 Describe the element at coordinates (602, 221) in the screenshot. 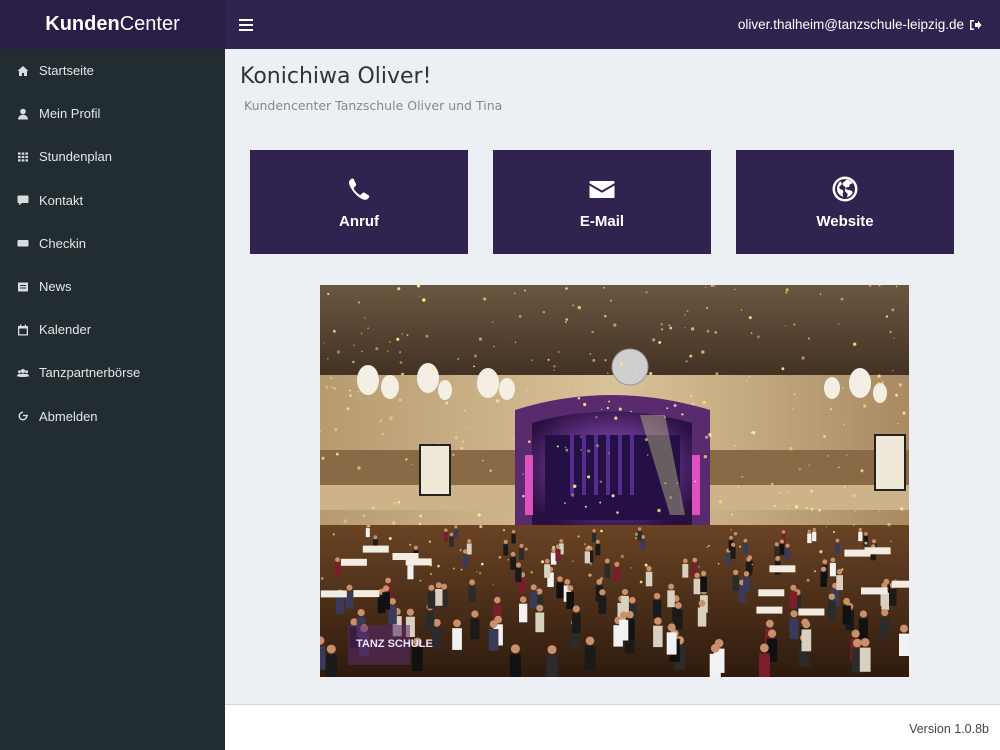

I see `tile-label: E-Mail` at that location.